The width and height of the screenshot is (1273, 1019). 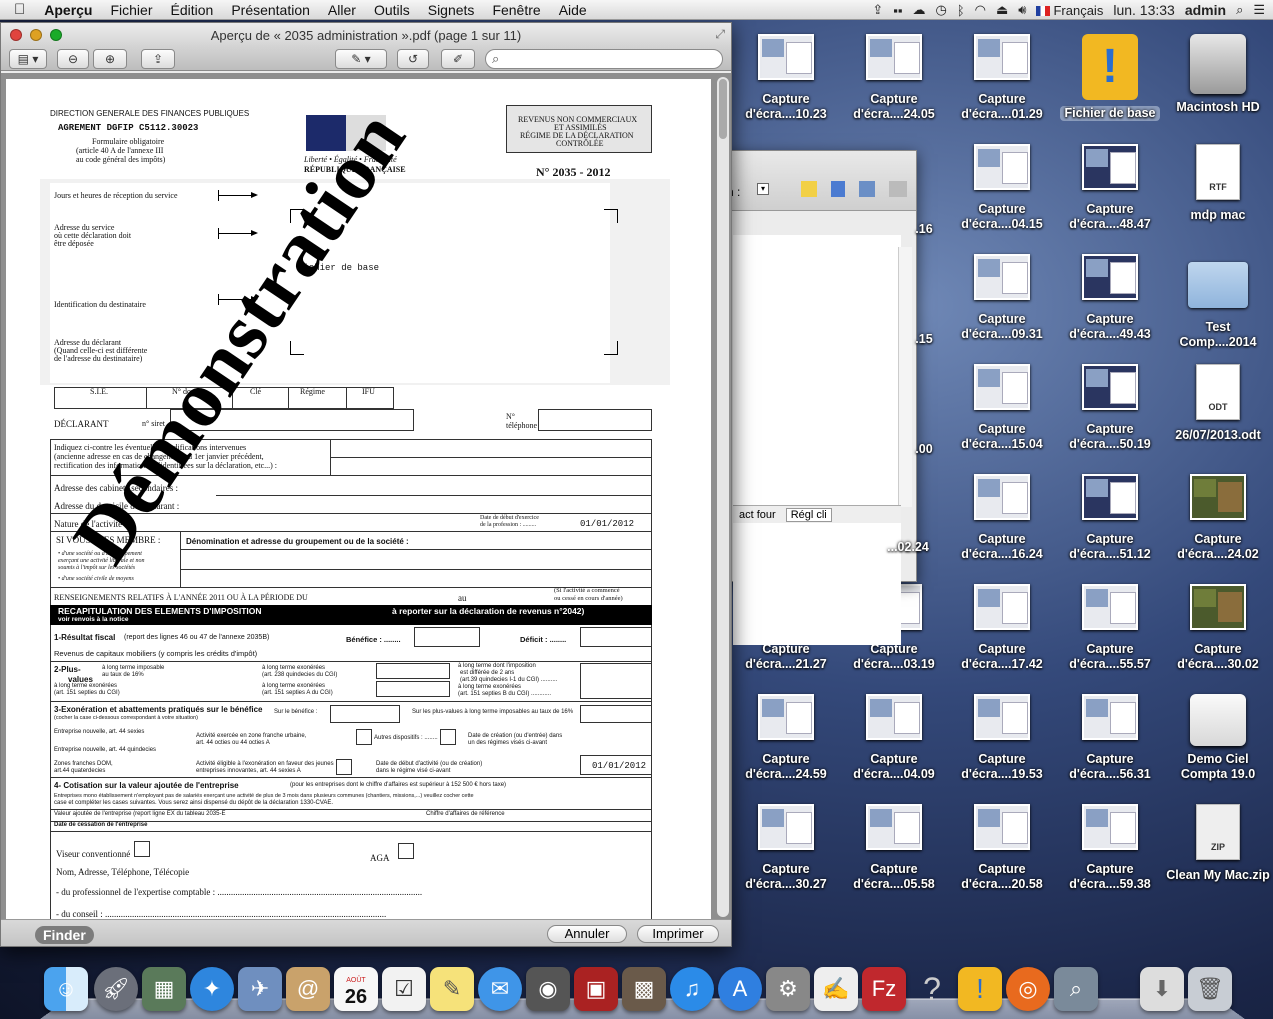 I want to click on unknown-app-dock-icon: ?, so click(x=932, y=989).